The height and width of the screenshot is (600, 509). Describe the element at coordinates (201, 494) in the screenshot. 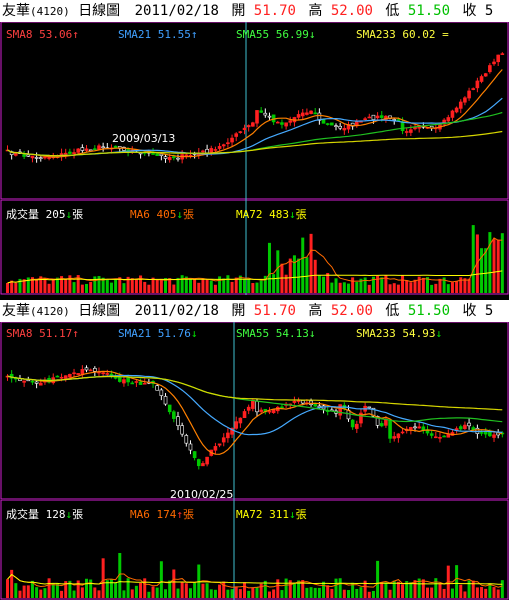

I see `date-annotation: 2010/02/25` at that location.